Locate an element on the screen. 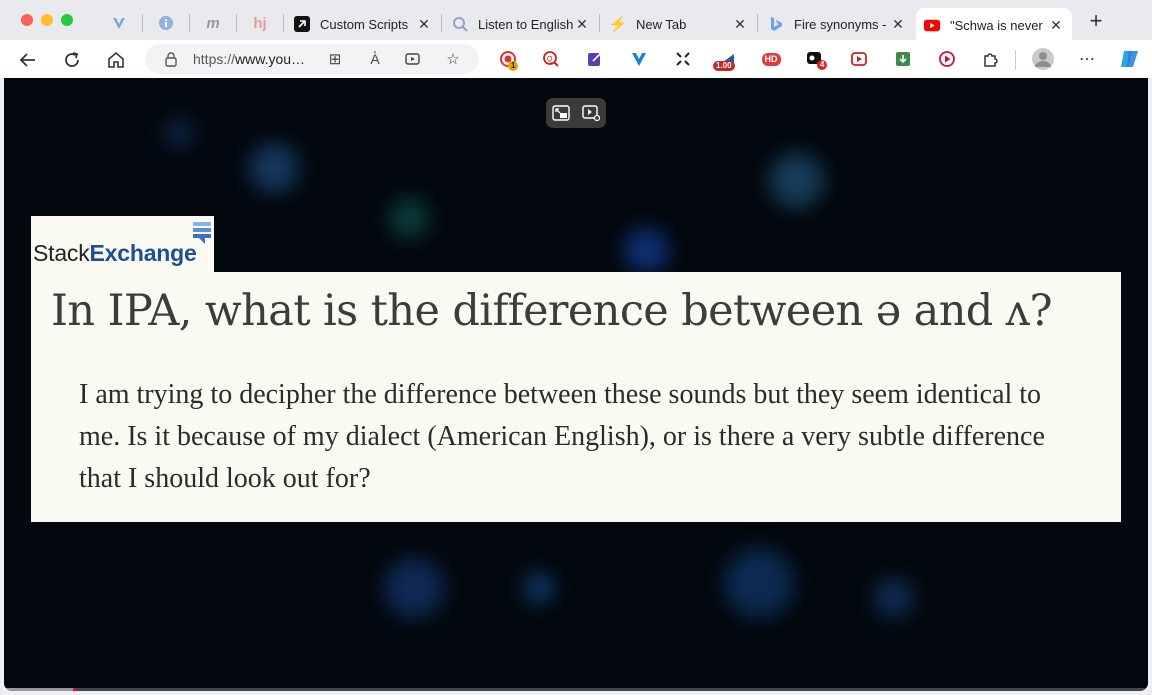 The image size is (1152, 695). lock-icon is located at coordinates (171, 59).